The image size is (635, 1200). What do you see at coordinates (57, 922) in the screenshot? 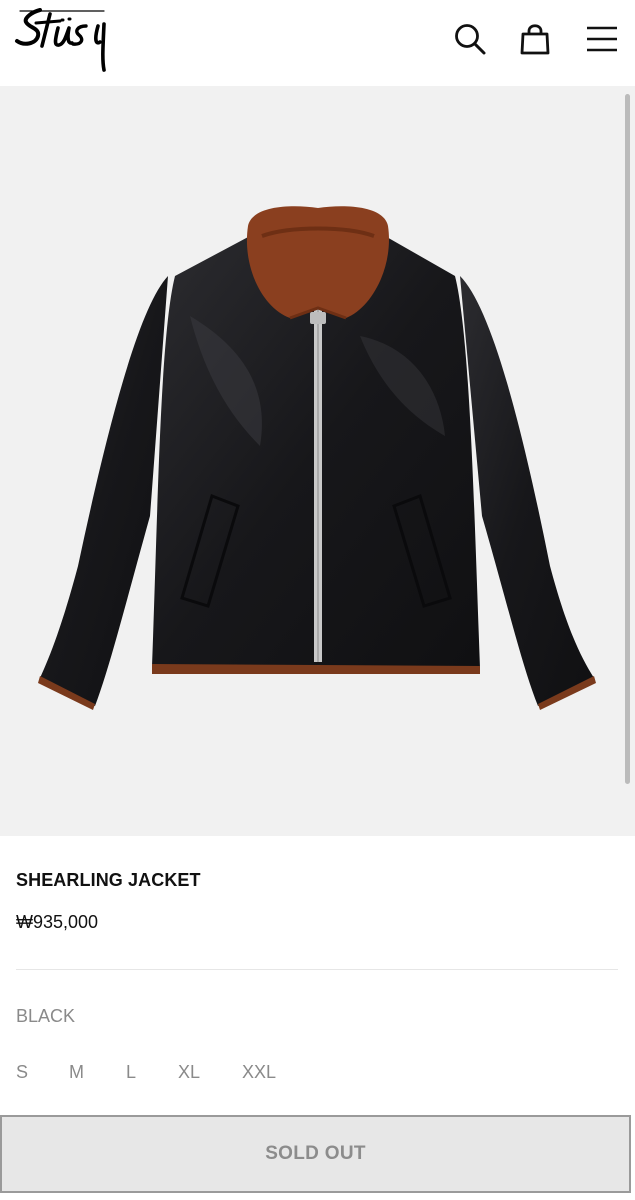
I see `product-price: ₩935,000` at bounding box center [57, 922].